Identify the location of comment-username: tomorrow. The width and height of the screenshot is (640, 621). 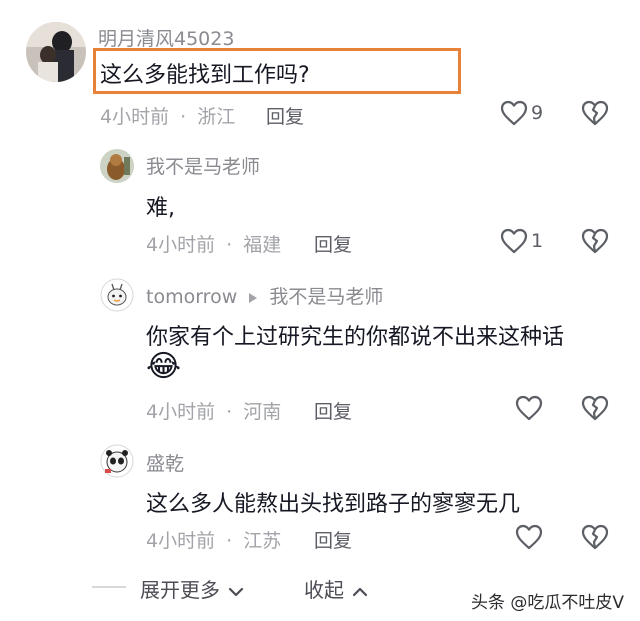
(191, 297).